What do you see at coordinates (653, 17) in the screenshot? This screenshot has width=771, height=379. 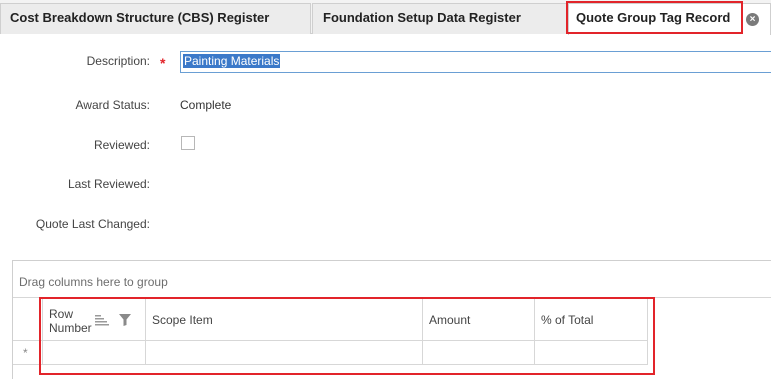 I see `tab-label: Quote Group Tag Record` at bounding box center [653, 17].